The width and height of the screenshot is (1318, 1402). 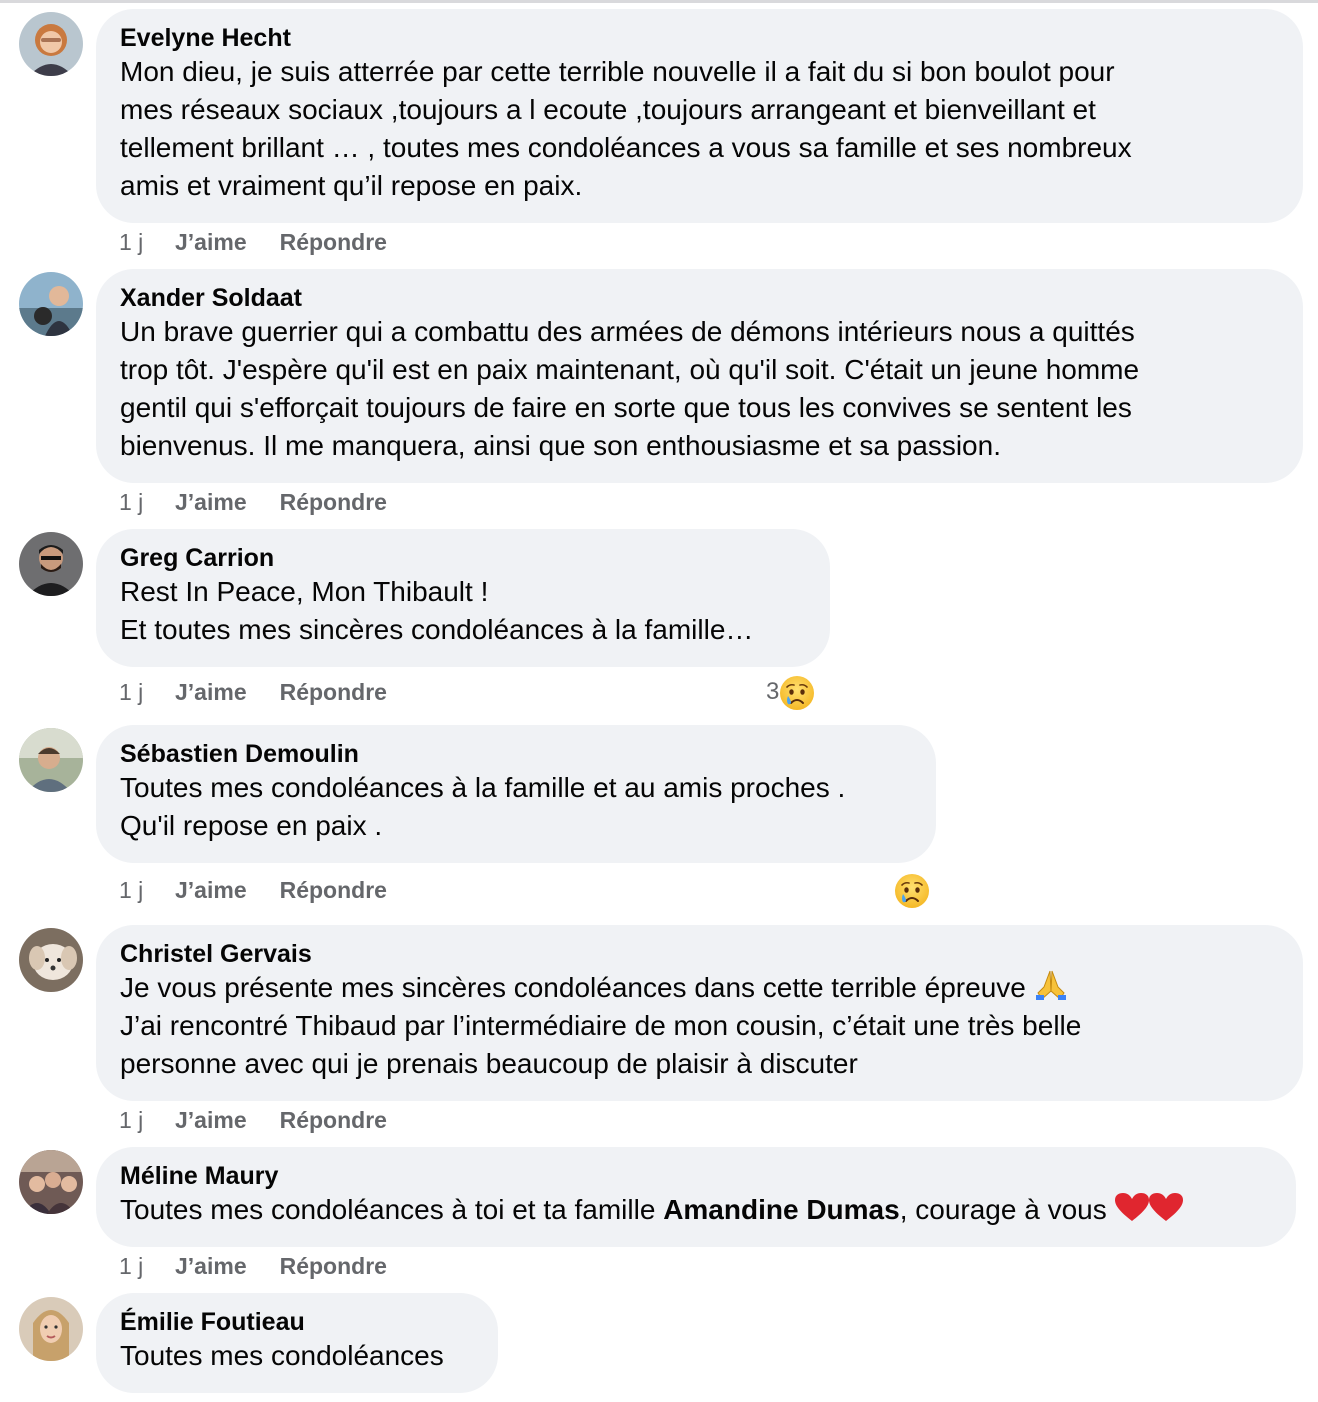 I want to click on reaction-summary: 3, so click(x=790, y=692).